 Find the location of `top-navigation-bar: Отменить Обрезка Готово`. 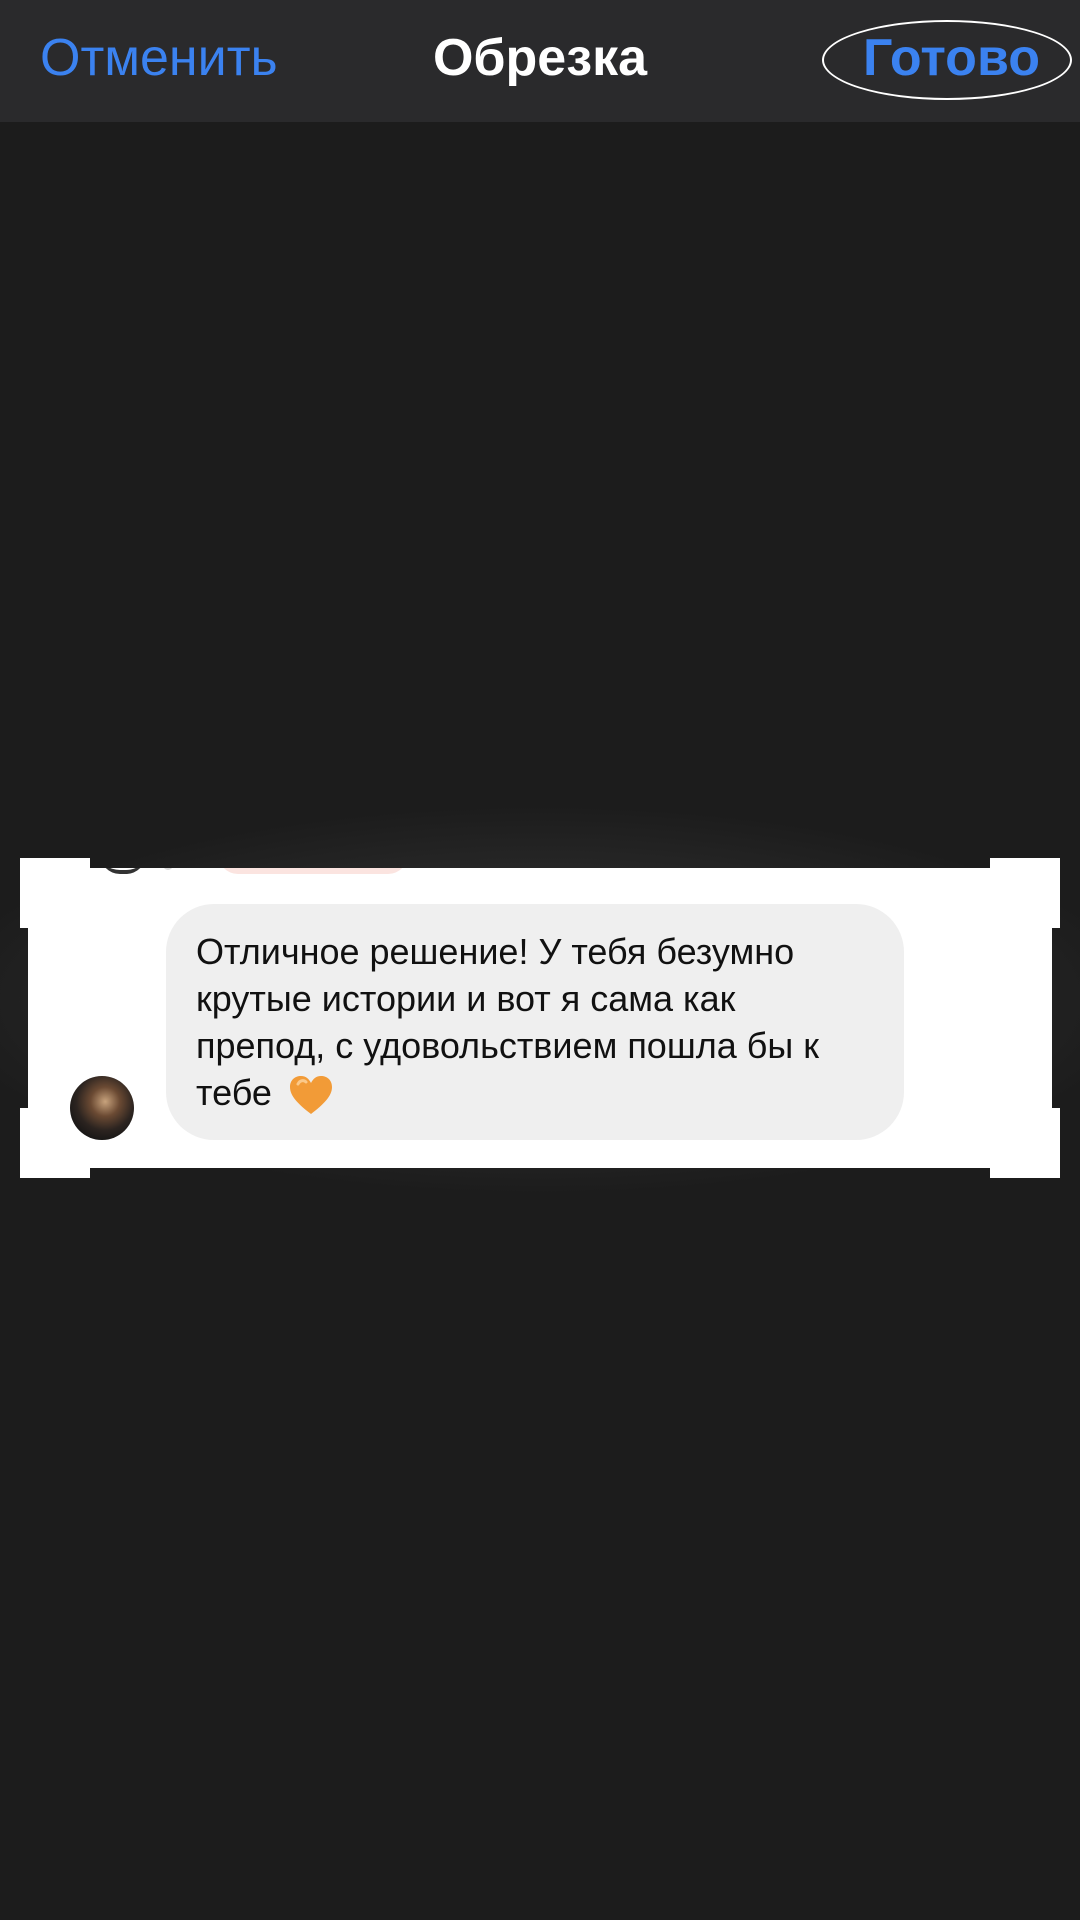

top-navigation-bar: Отменить Обрезка Готово is located at coordinates (540, 61).